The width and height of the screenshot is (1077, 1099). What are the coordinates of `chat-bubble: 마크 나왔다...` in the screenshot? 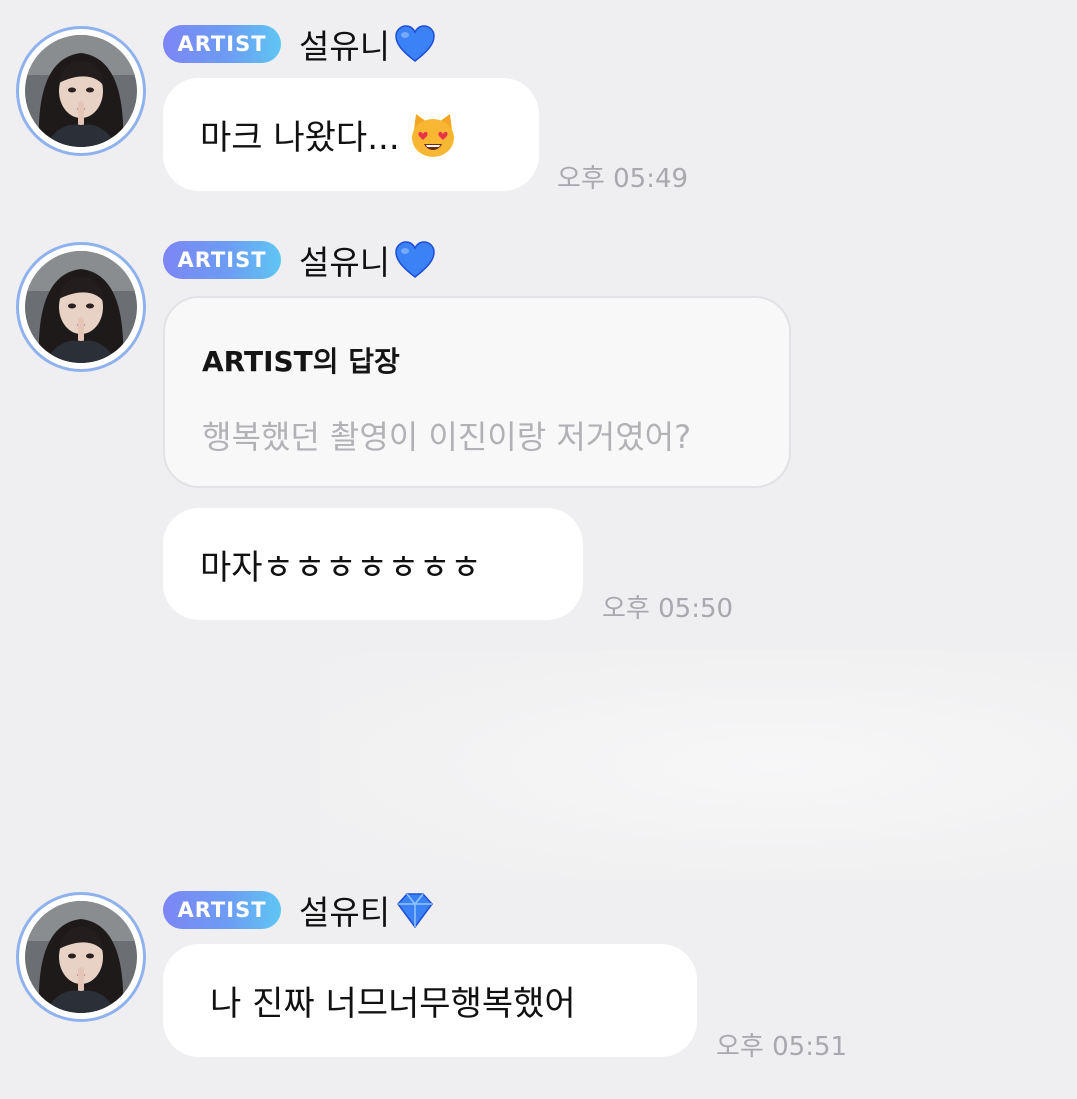 It's located at (351, 134).